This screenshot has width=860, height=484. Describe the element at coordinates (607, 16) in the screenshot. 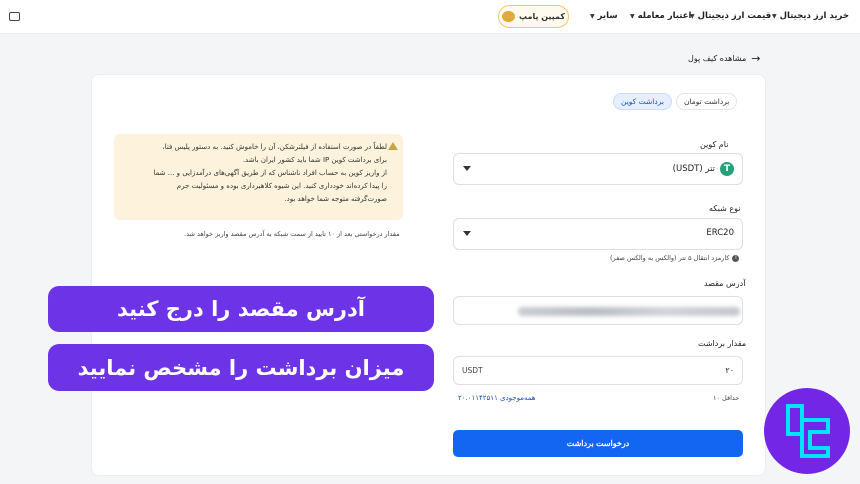

I see `nav-item-label: سایر` at that location.